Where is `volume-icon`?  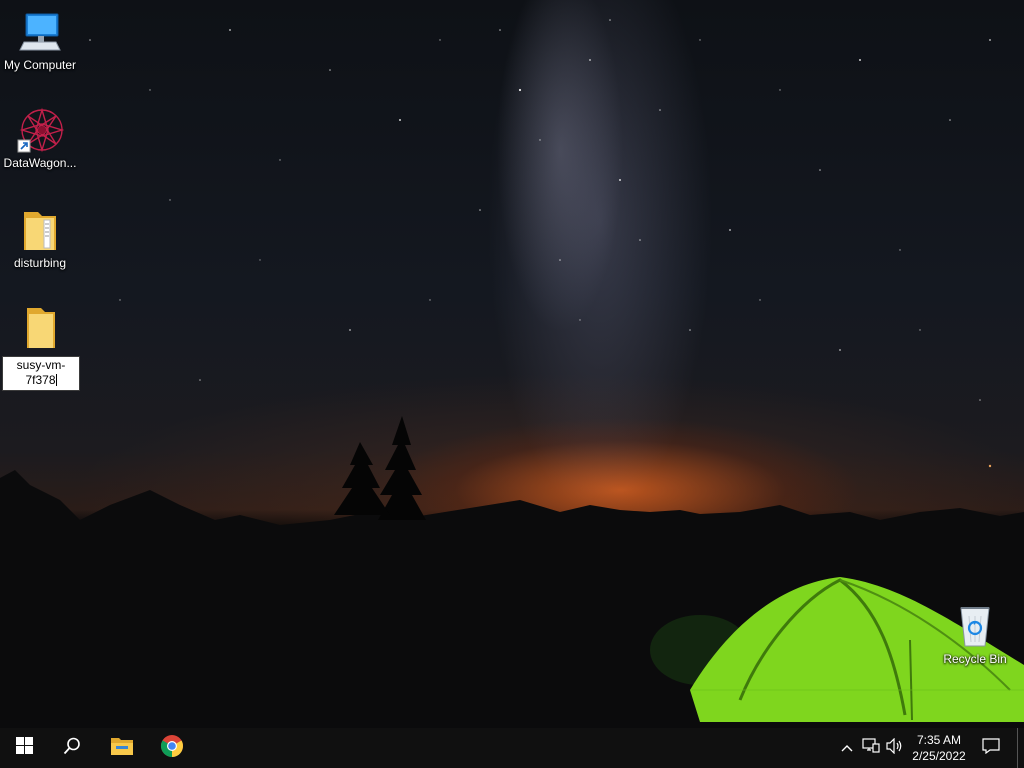
volume-icon is located at coordinates (895, 748).